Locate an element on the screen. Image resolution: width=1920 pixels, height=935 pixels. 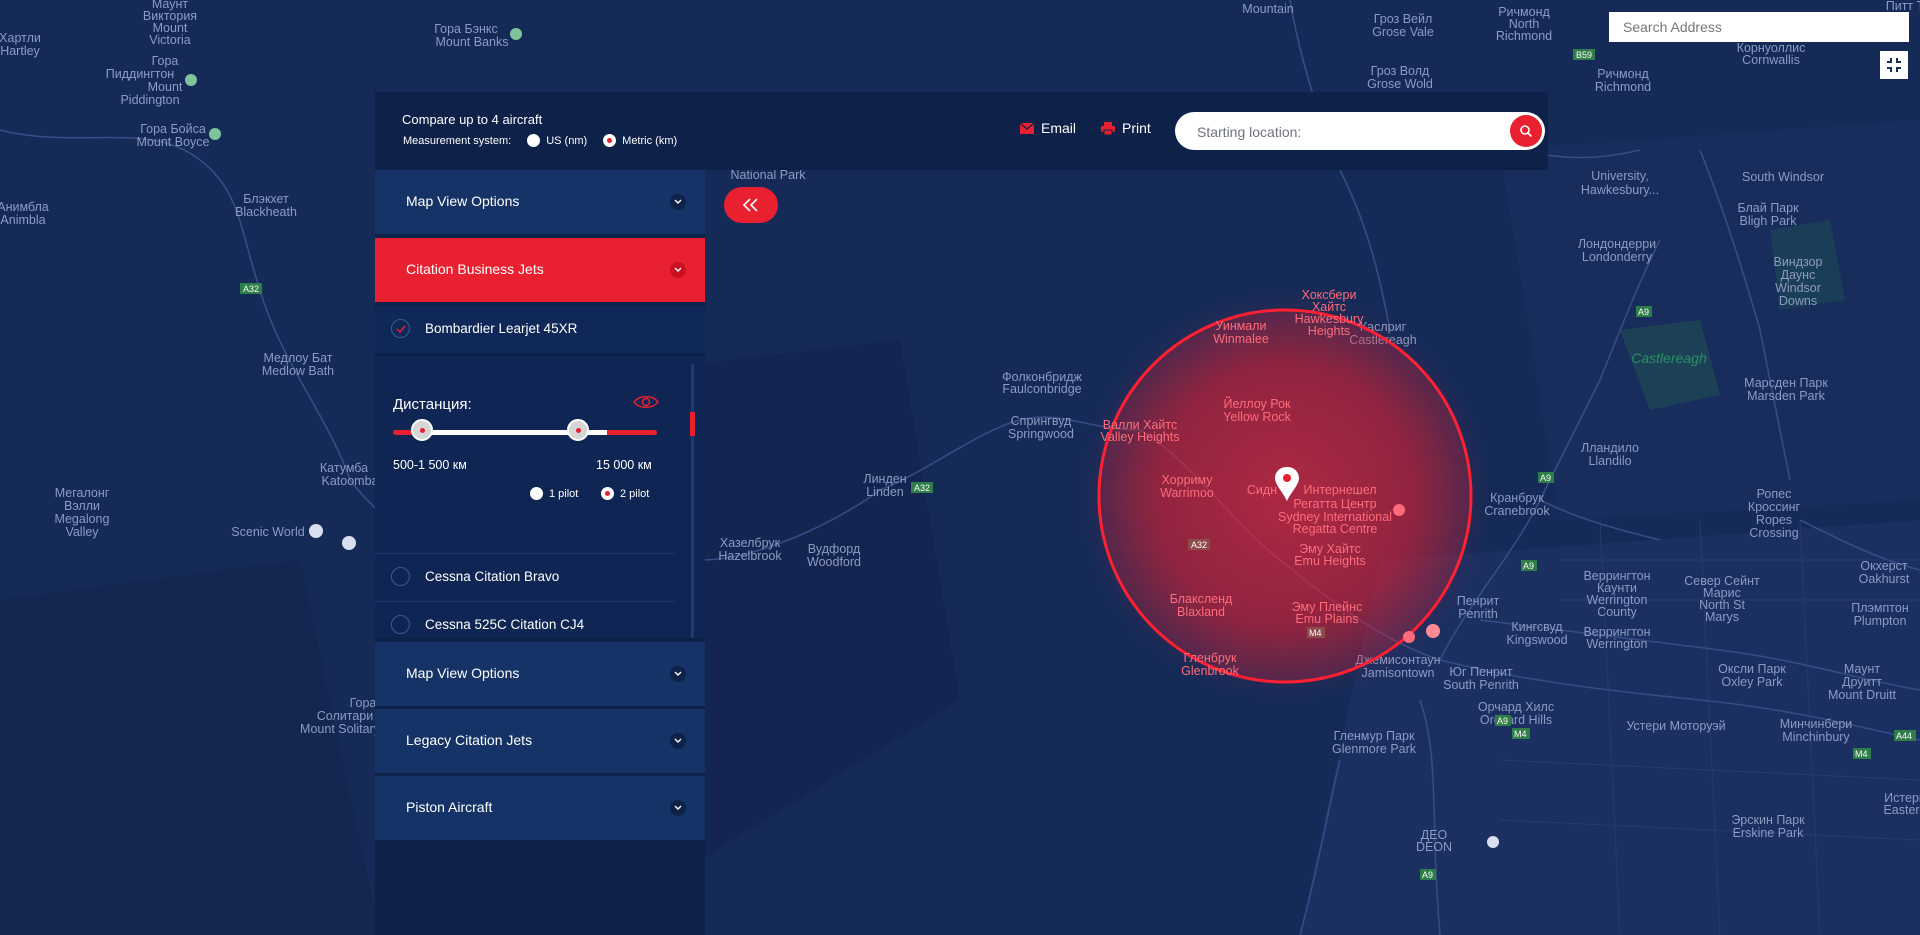
accordion-label: Piston Aircraft is located at coordinates (449, 807).